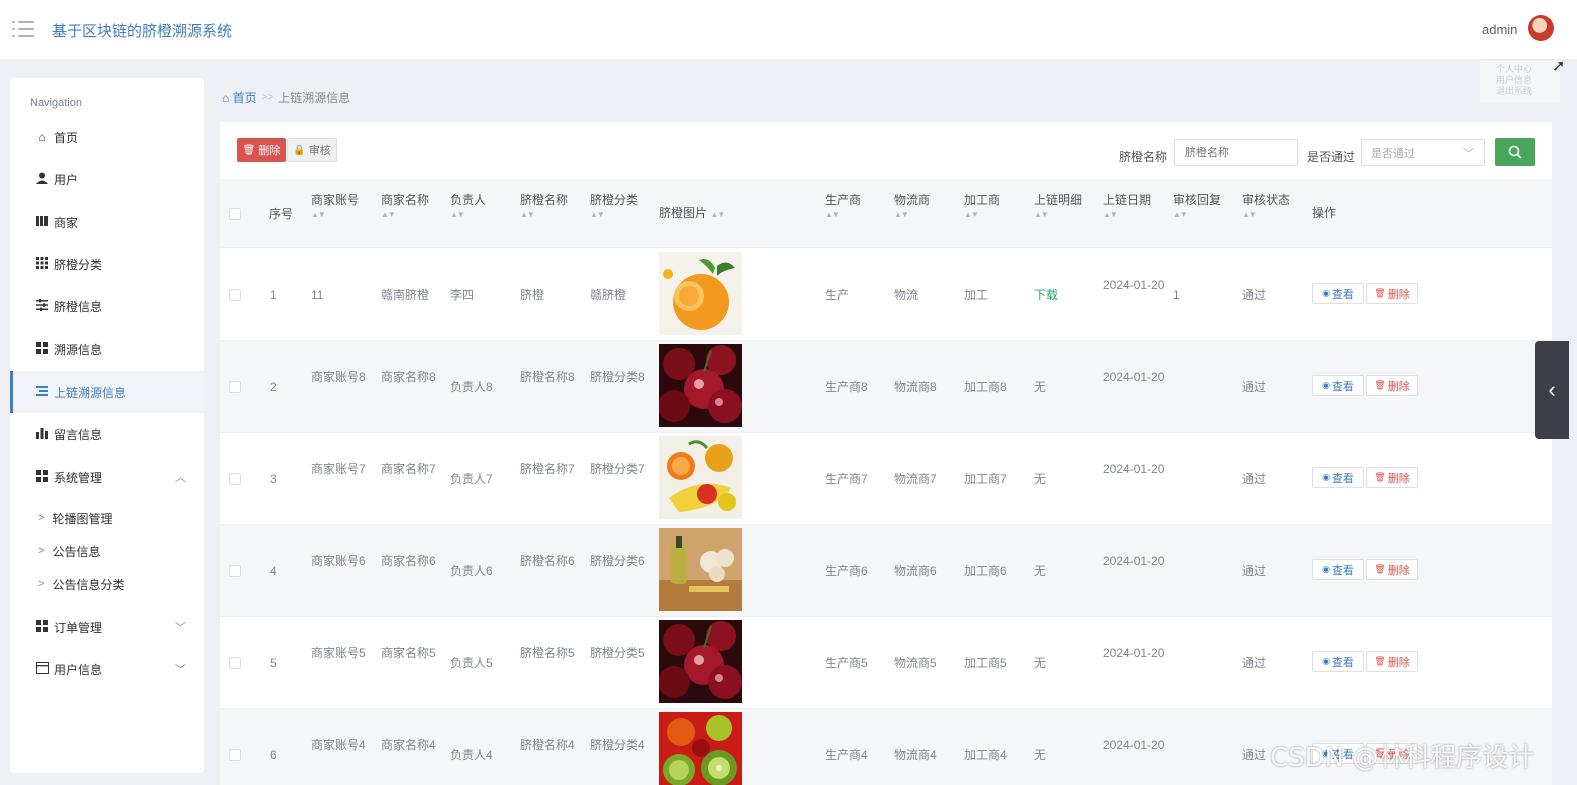 The width and height of the screenshot is (1577, 785). What do you see at coordinates (700, 569) in the screenshot?
I see `navel-image-oil` at bounding box center [700, 569].